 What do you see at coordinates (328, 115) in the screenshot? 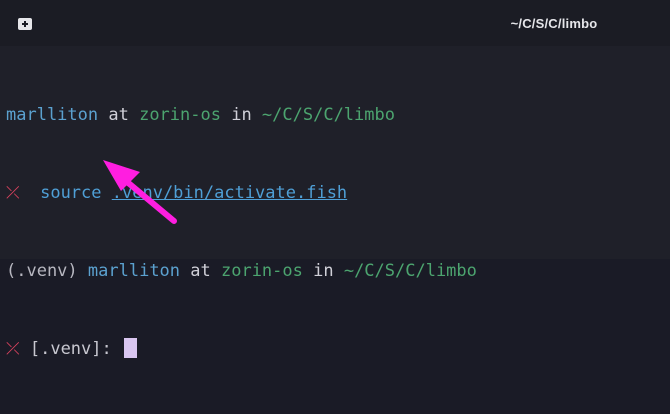
I see `prompt-path: ~/C/S/C/limbo` at bounding box center [328, 115].